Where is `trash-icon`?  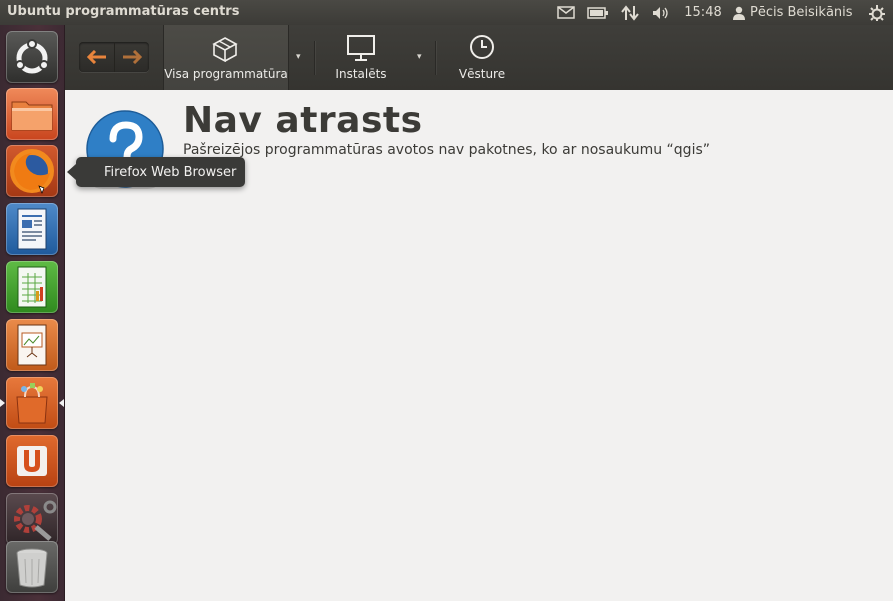 trash-icon is located at coordinates (32, 568).